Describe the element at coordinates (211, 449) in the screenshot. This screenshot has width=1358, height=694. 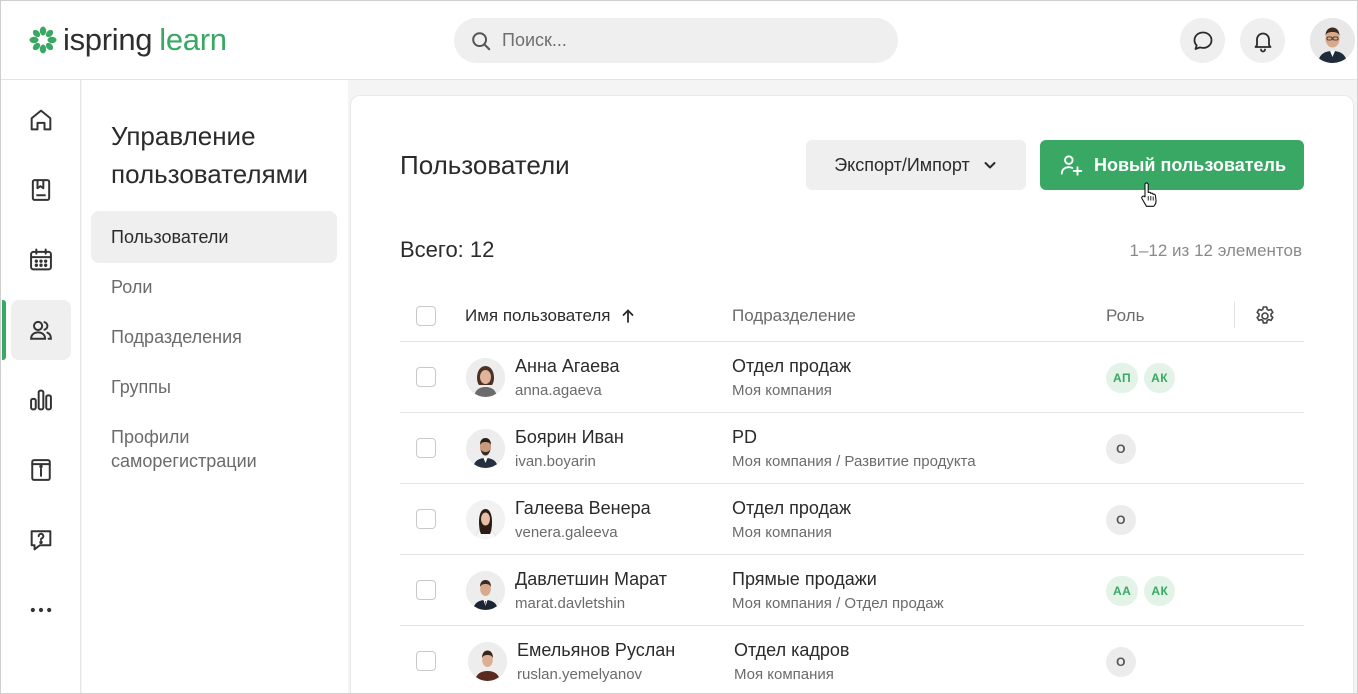
I see `subnav-item-self-registration: Профили саморегистрации` at that location.